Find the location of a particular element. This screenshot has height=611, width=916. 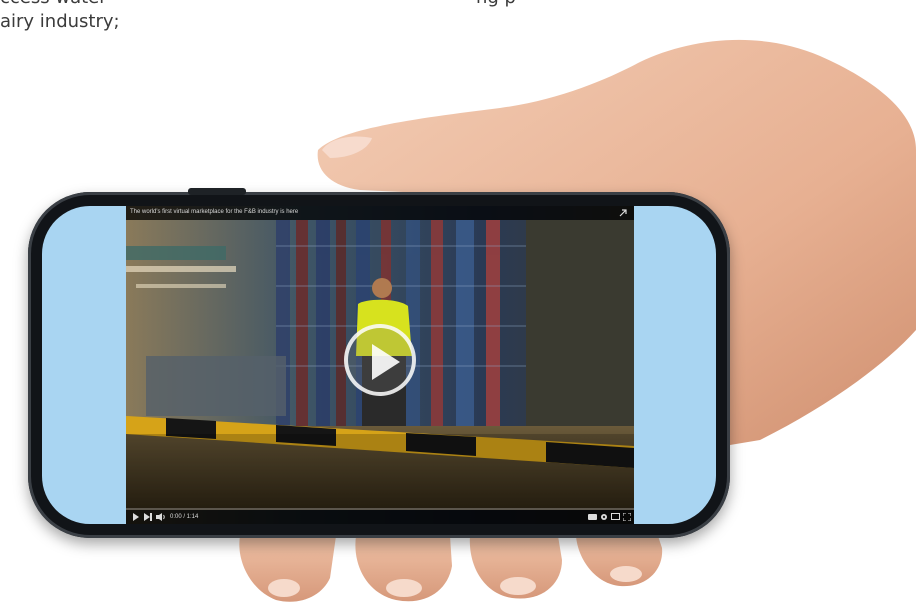

play-small-icon is located at coordinates (135, 517).